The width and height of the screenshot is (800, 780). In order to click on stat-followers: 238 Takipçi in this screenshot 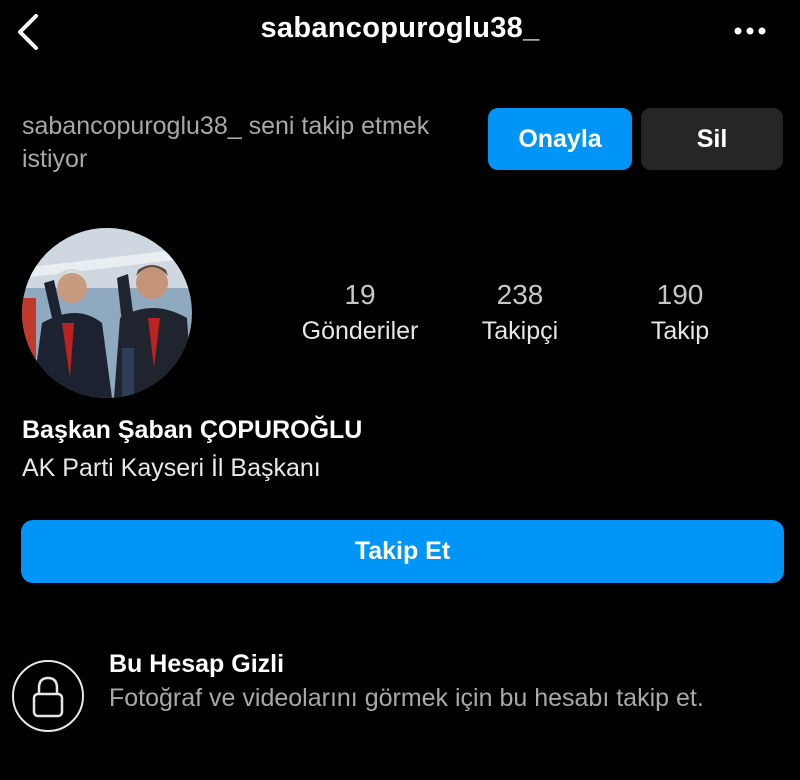, I will do `click(520, 314)`.